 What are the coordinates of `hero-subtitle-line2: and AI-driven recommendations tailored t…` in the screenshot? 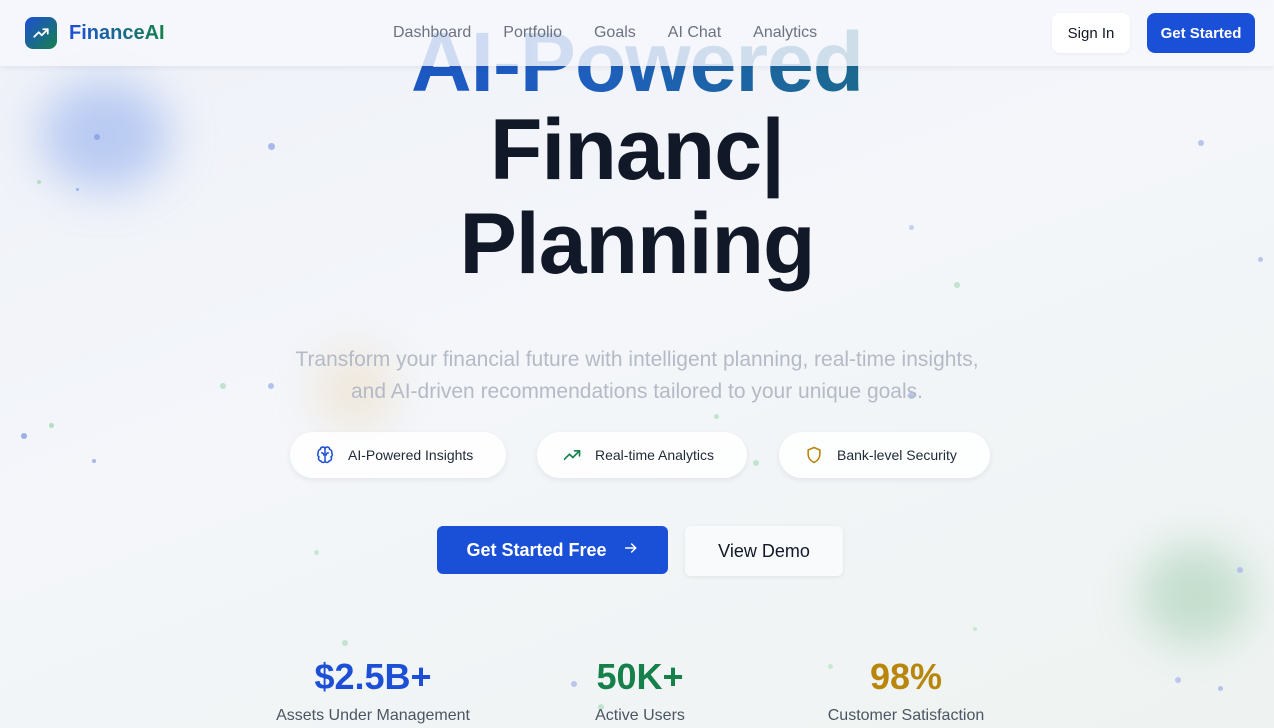 It's located at (636, 391).